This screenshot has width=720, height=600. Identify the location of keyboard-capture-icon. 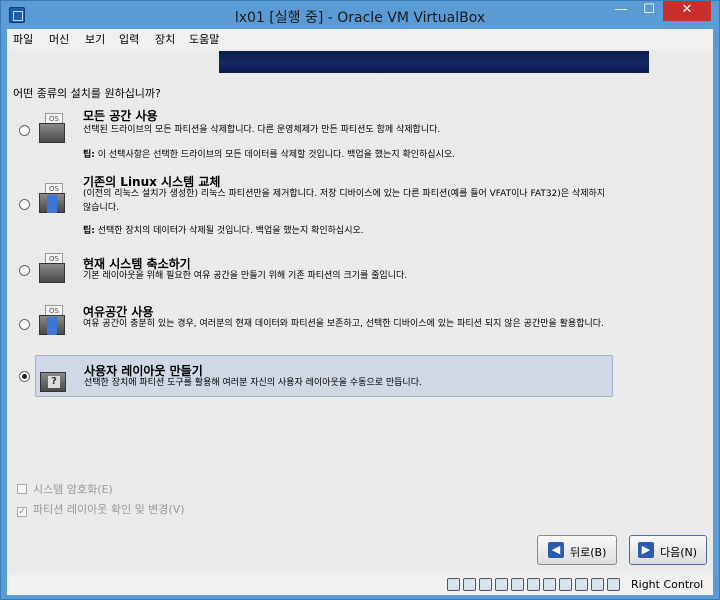
(613, 584).